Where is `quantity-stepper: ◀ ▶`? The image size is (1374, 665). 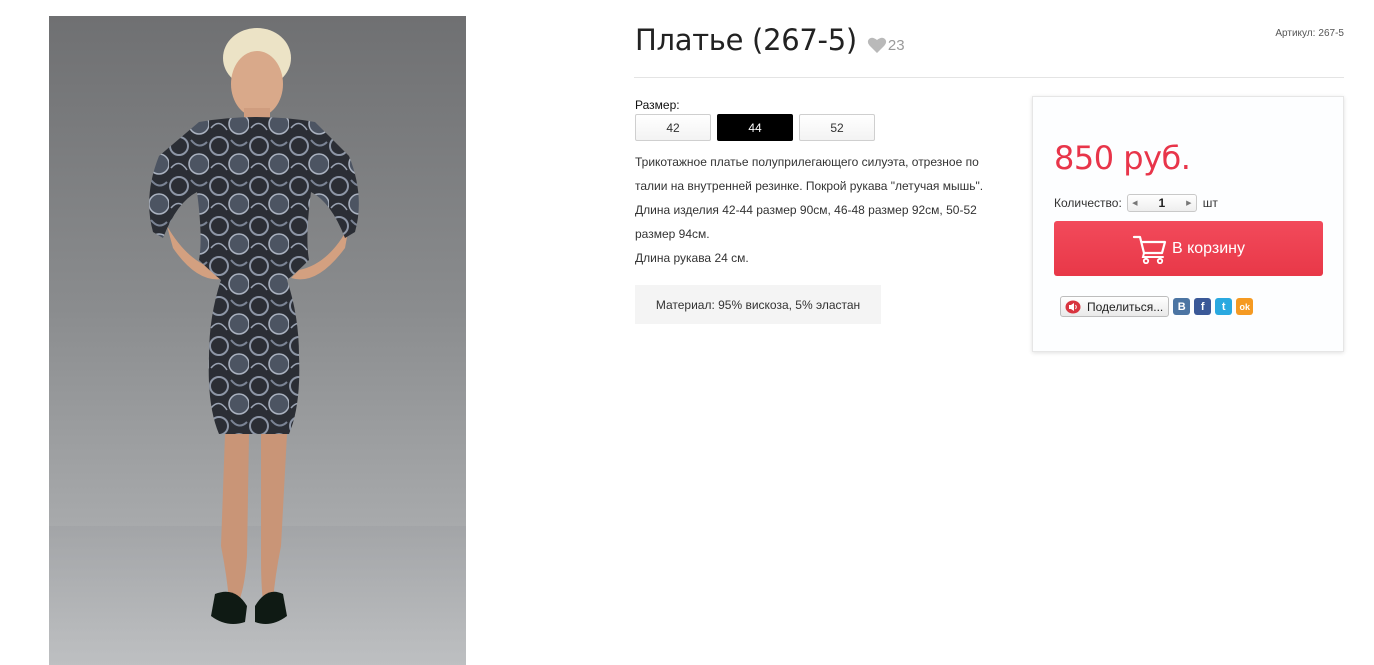
quantity-stepper: ◀ ▶ is located at coordinates (1161, 203).